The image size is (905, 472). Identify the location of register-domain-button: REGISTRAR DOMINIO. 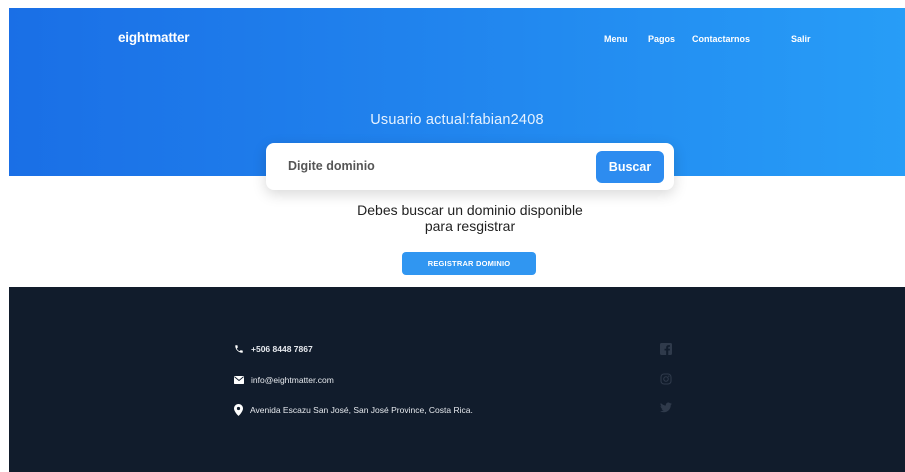
(469, 263).